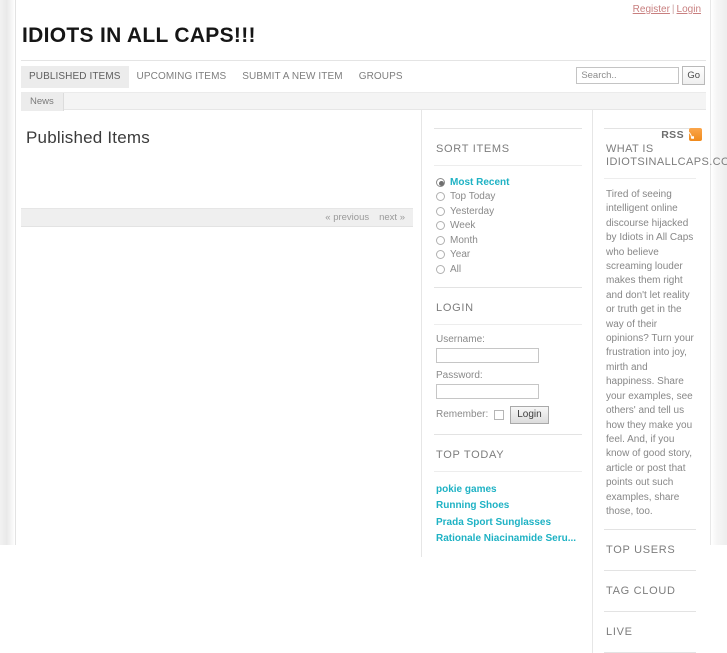 The height and width of the screenshot is (653, 727). I want to click on nav-link-groups: GROUPS, so click(381, 77).